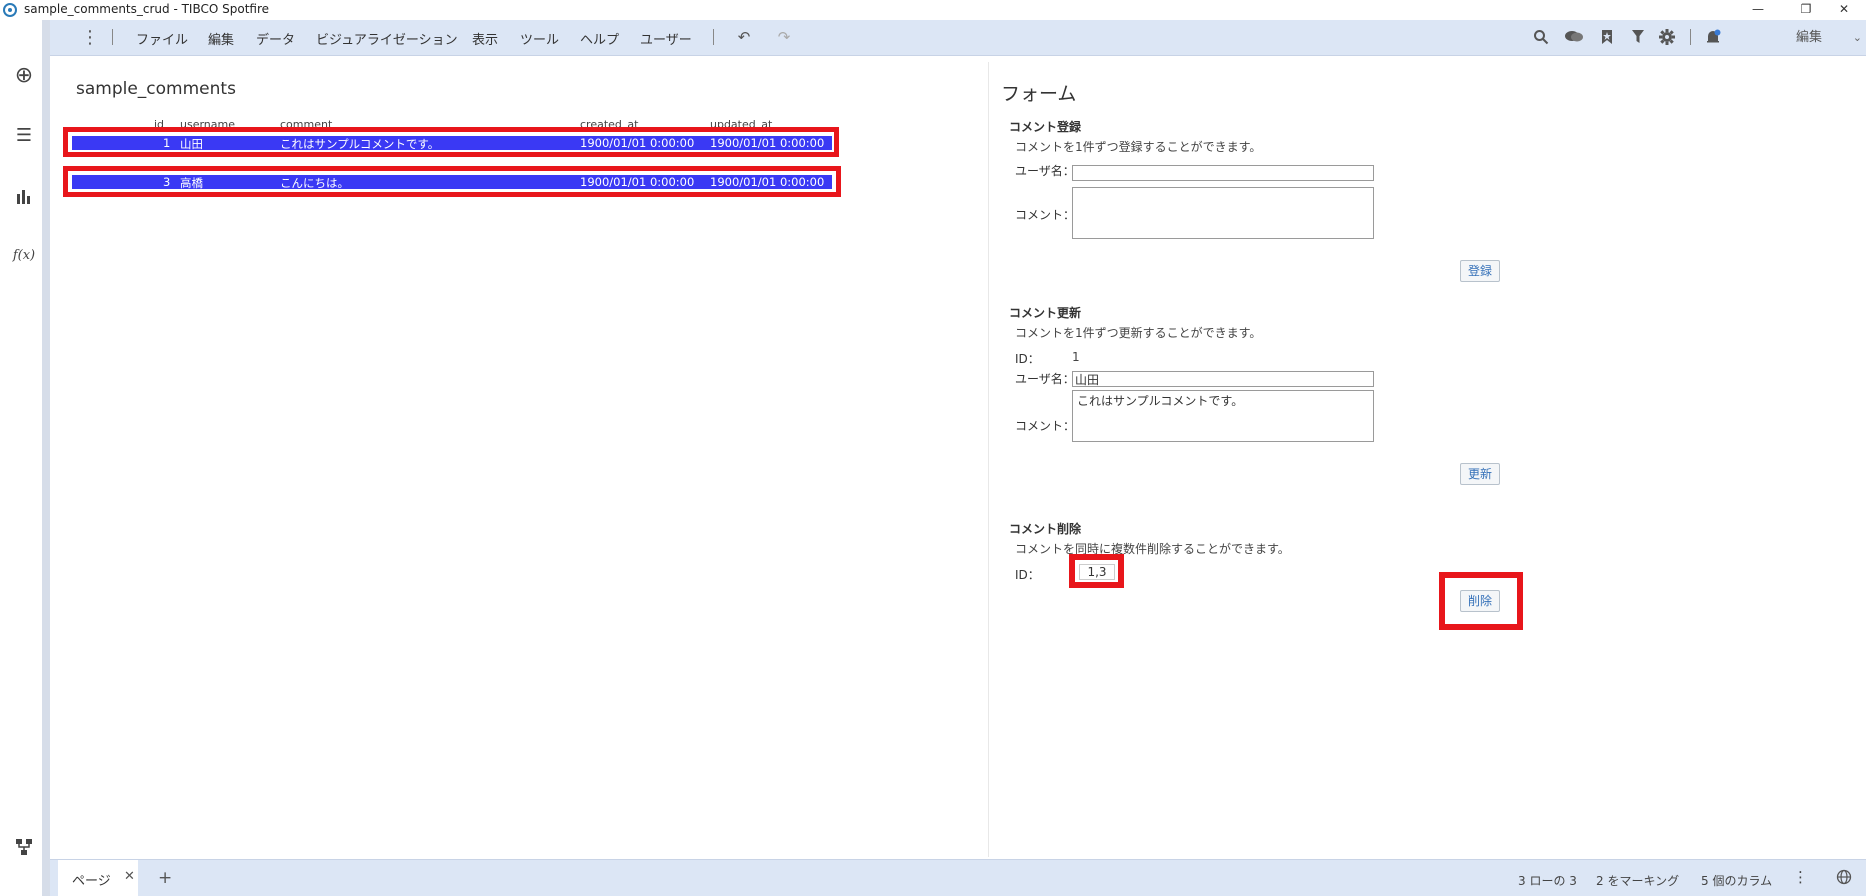 The height and width of the screenshot is (896, 1866). I want to click on globe-icon, so click(1844, 878).